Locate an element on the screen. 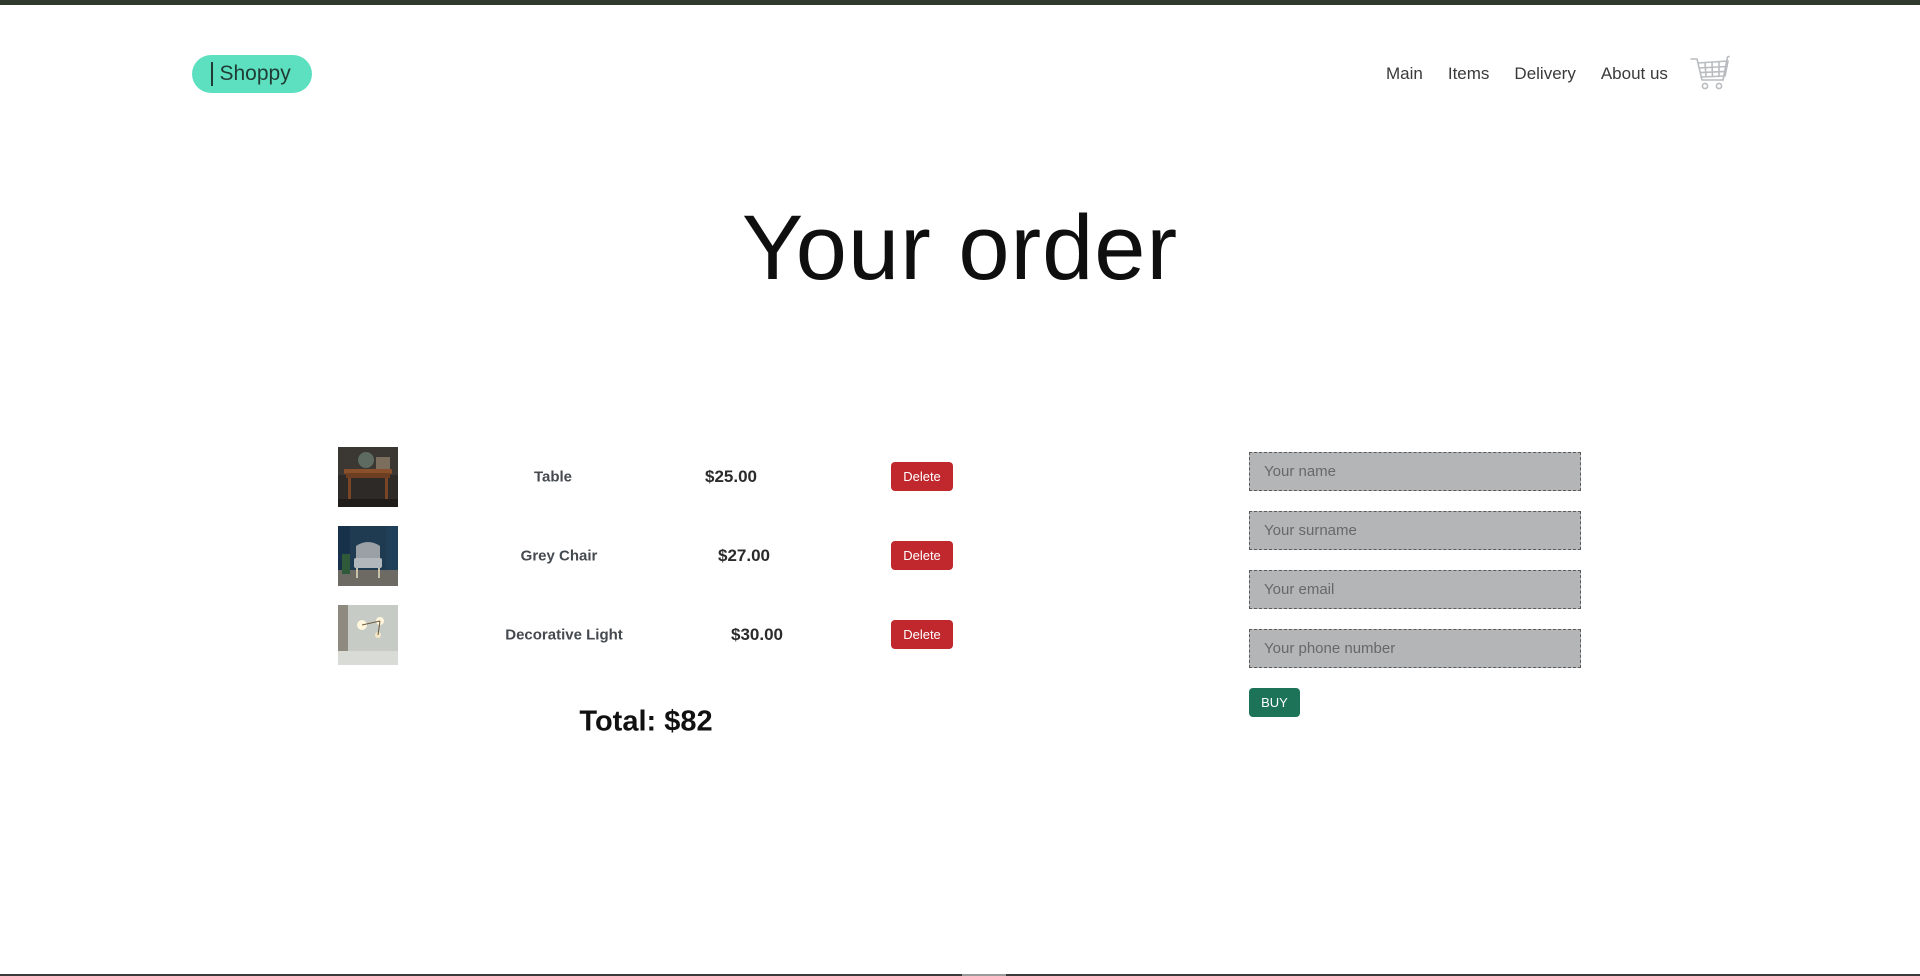 Image resolution: width=1920 pixels, height=976 pixels. phone-field is located at coordinates (1415, 648).